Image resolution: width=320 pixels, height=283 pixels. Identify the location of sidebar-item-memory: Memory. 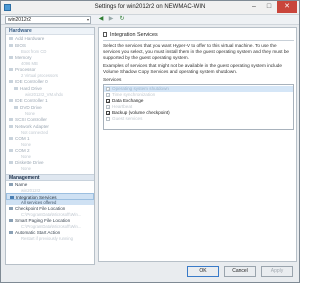
(50, 57).